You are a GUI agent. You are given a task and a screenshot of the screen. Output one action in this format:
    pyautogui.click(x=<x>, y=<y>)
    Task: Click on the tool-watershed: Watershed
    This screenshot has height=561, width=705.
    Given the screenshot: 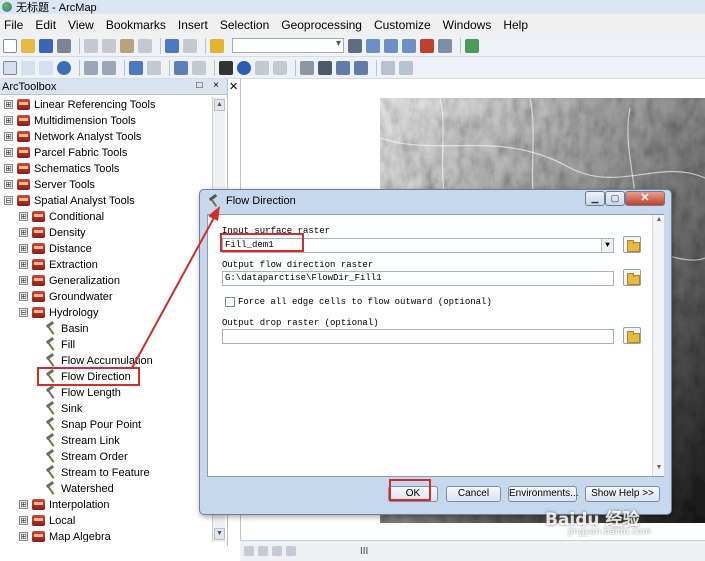 What is the action you would take?
    pyautogui.click(x=79, y=488)
    